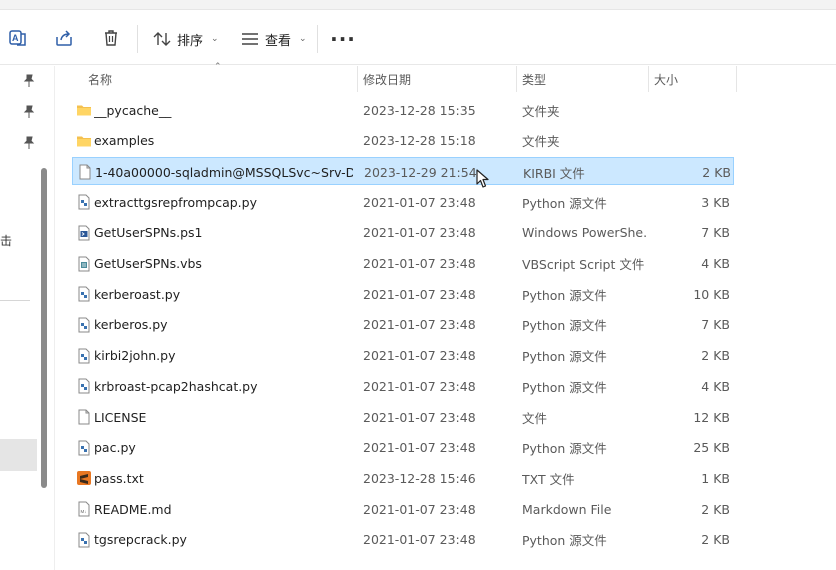  What do you see at coordinates (175, 202) in the screenshot?
I see `file-name: extracttgsrepfrompcap.py` at bounding box center [175, 202].